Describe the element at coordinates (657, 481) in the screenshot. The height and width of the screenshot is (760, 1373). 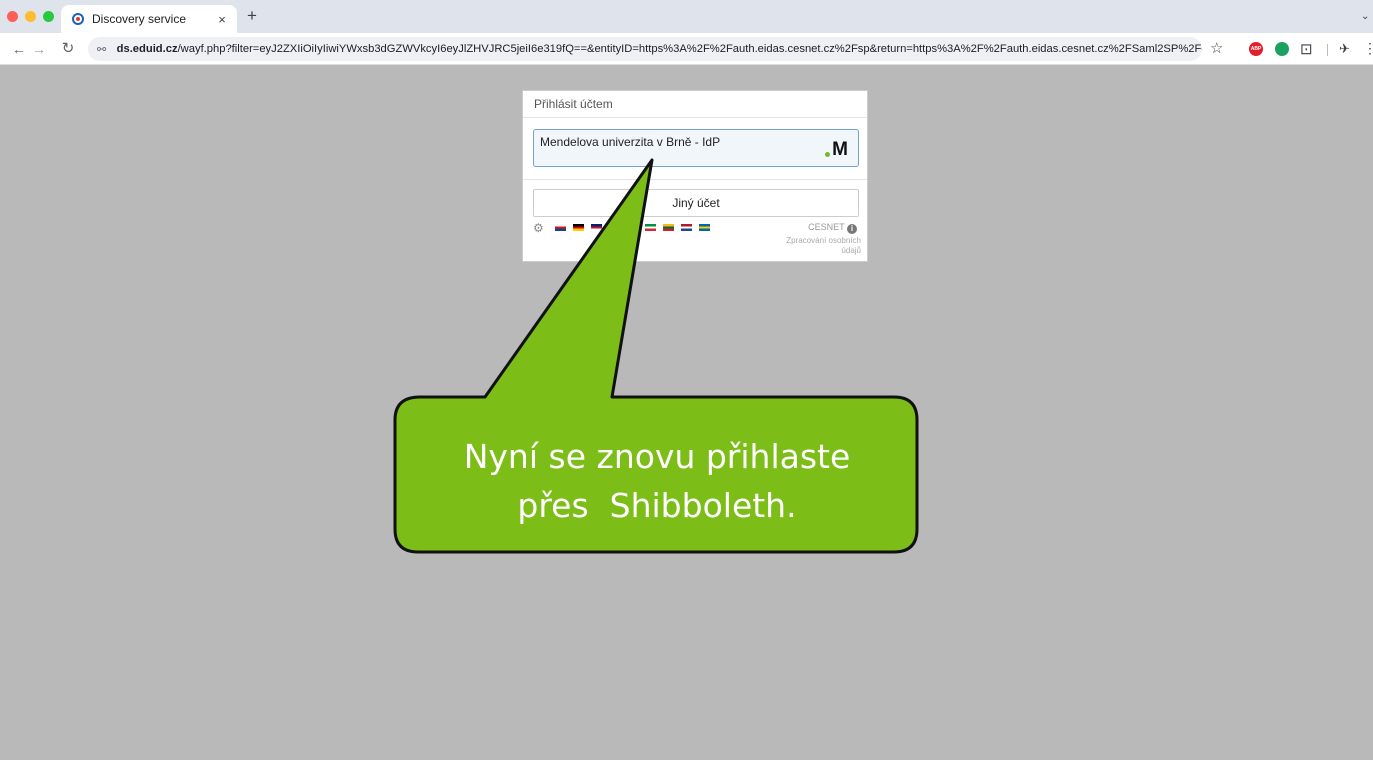
I see `callout-text: Nyní se znovu přihlaste přes Shibboleth.` at that location.